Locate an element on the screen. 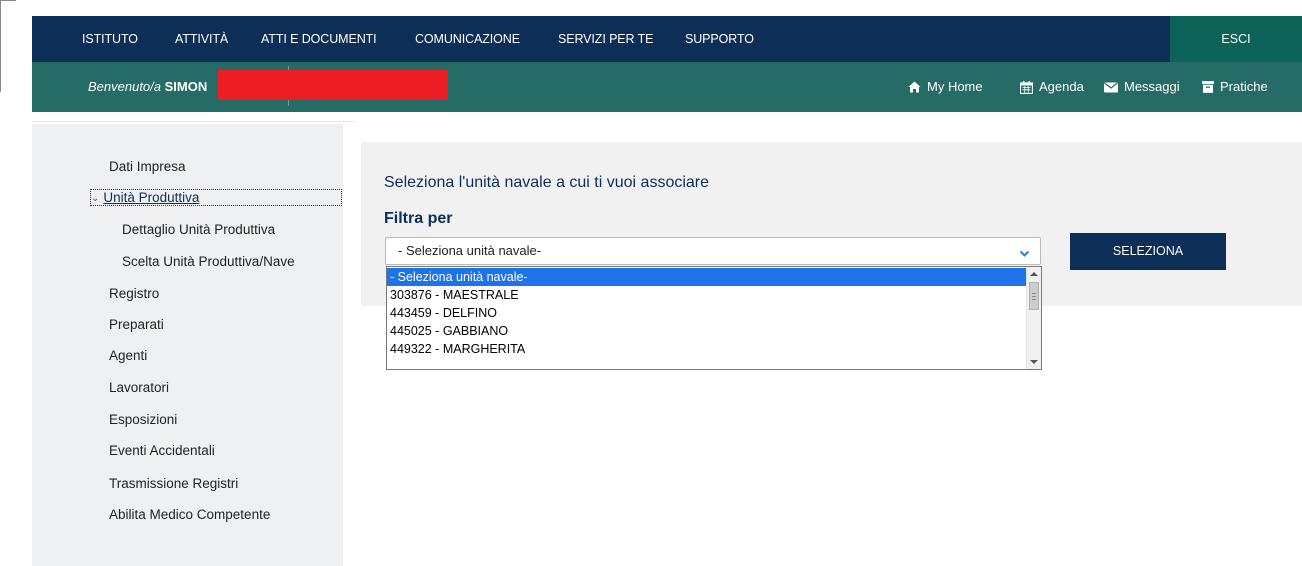 This screenshot has width=1302, height=566. sidebar-item-eventi-accidentali: Eventi Accidentali is located at coordinates (162, 450).